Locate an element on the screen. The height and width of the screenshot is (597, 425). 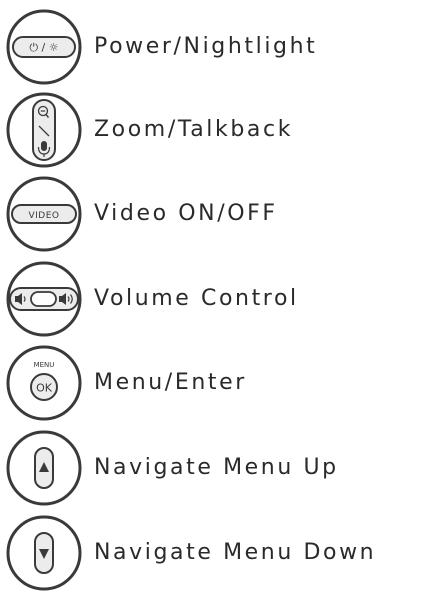
svg-text: VIDEO is located at coordinates (43, 216).